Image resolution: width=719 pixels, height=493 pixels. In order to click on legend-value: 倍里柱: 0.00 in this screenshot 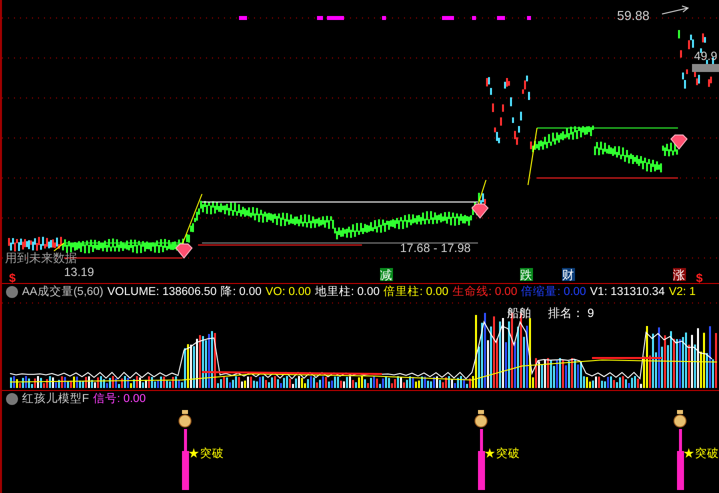, I will do `click(416, 292)`.